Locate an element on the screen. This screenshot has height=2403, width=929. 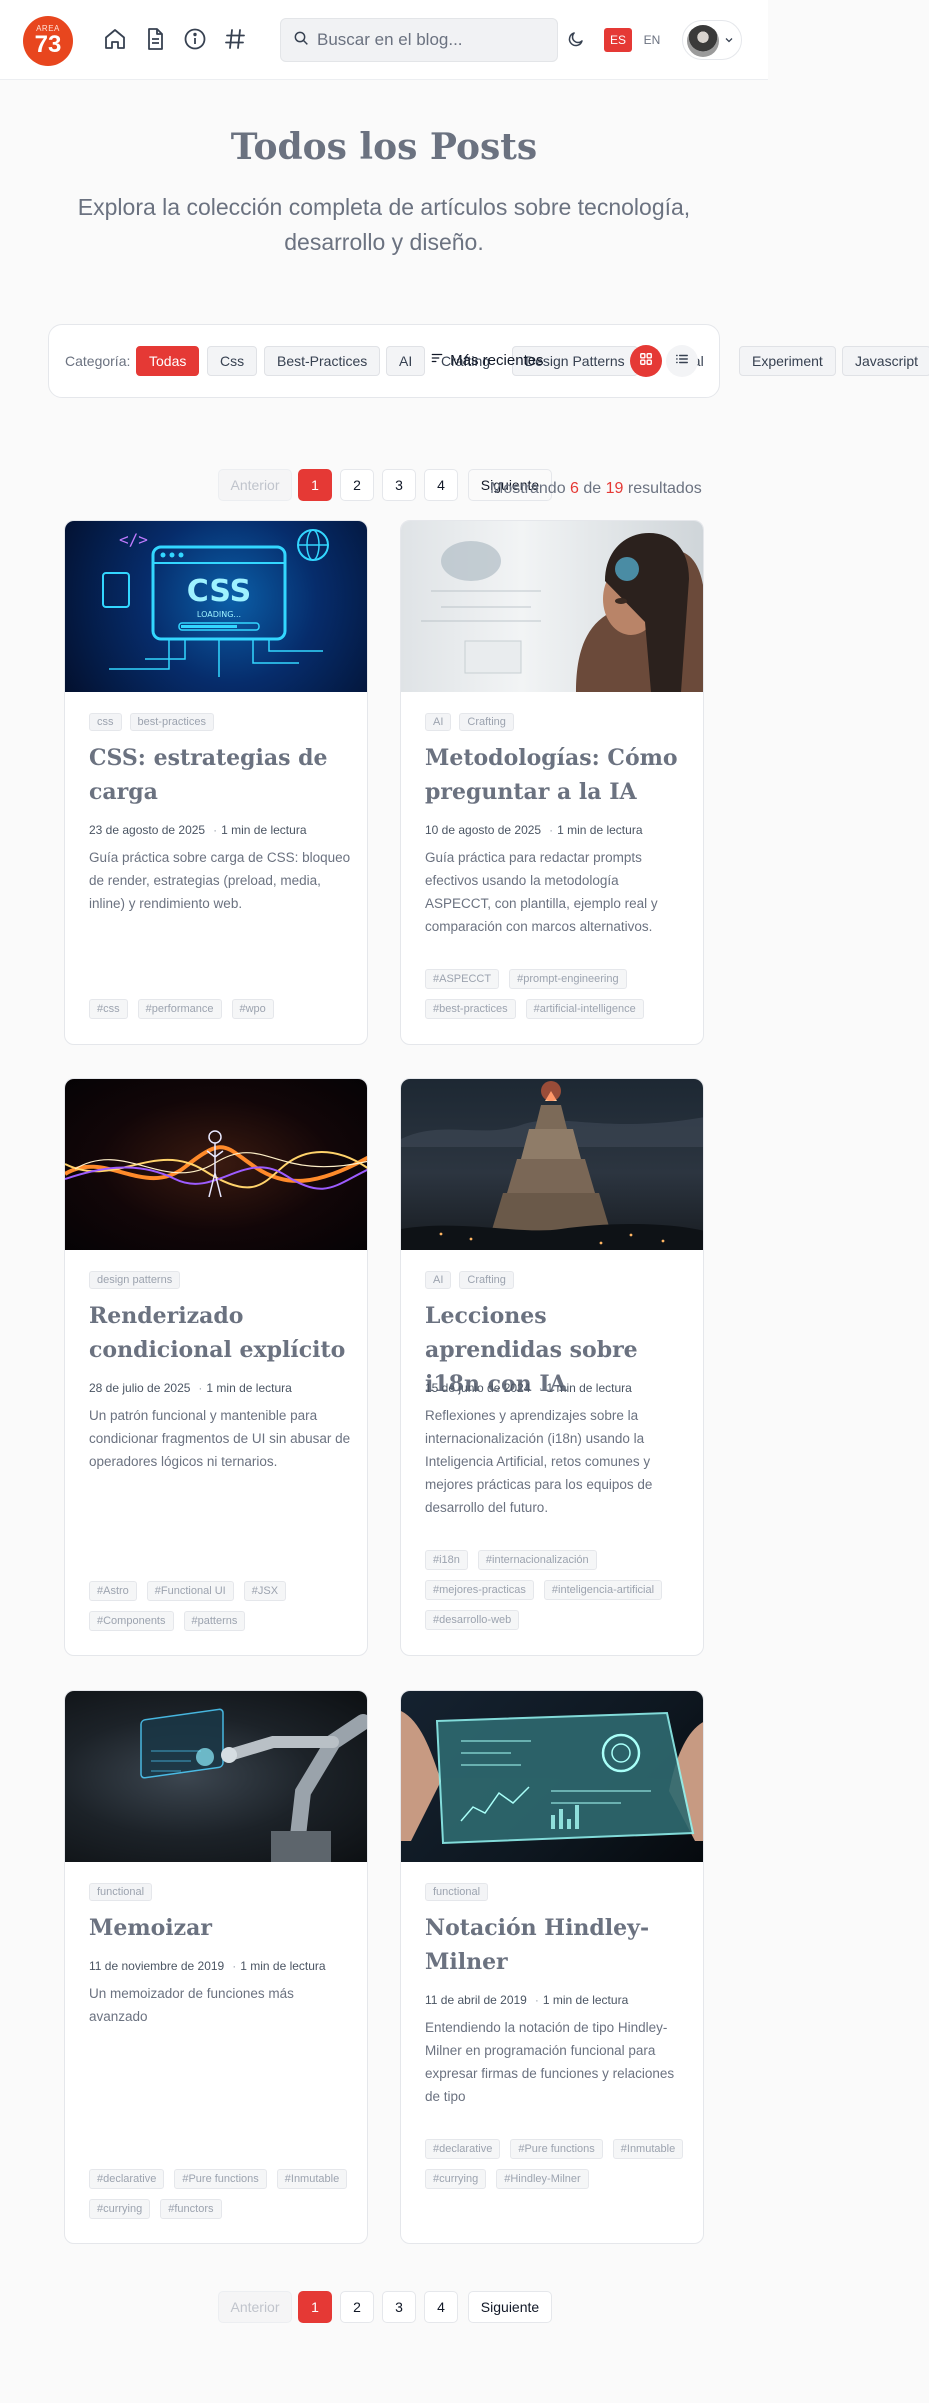
category-label: Categoría: is located at coordinates (98, 361).